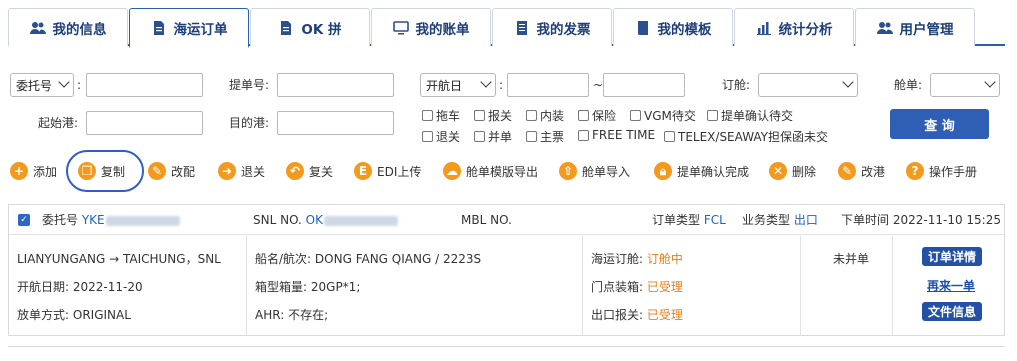  Describe the element at coordinates (42, 85) in the screenshot. I see `entrust-type-select: 委托号` at that location.